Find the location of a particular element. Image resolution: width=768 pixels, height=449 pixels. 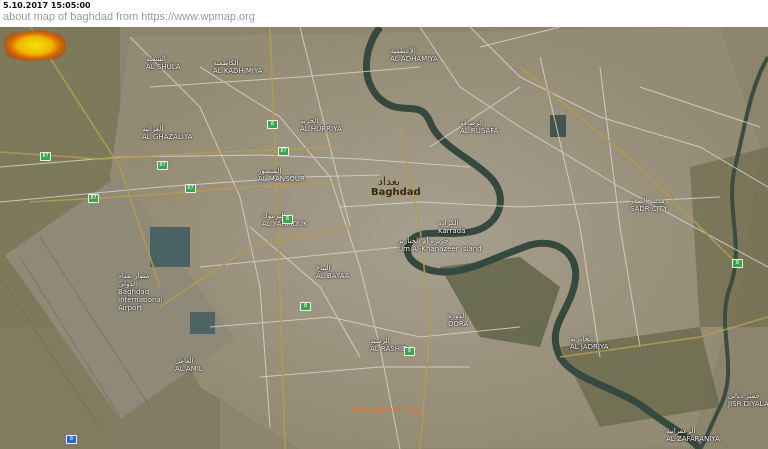

label-sadr-city: مدينة الصدر SADR CITY is located at coordinates (649, 205).